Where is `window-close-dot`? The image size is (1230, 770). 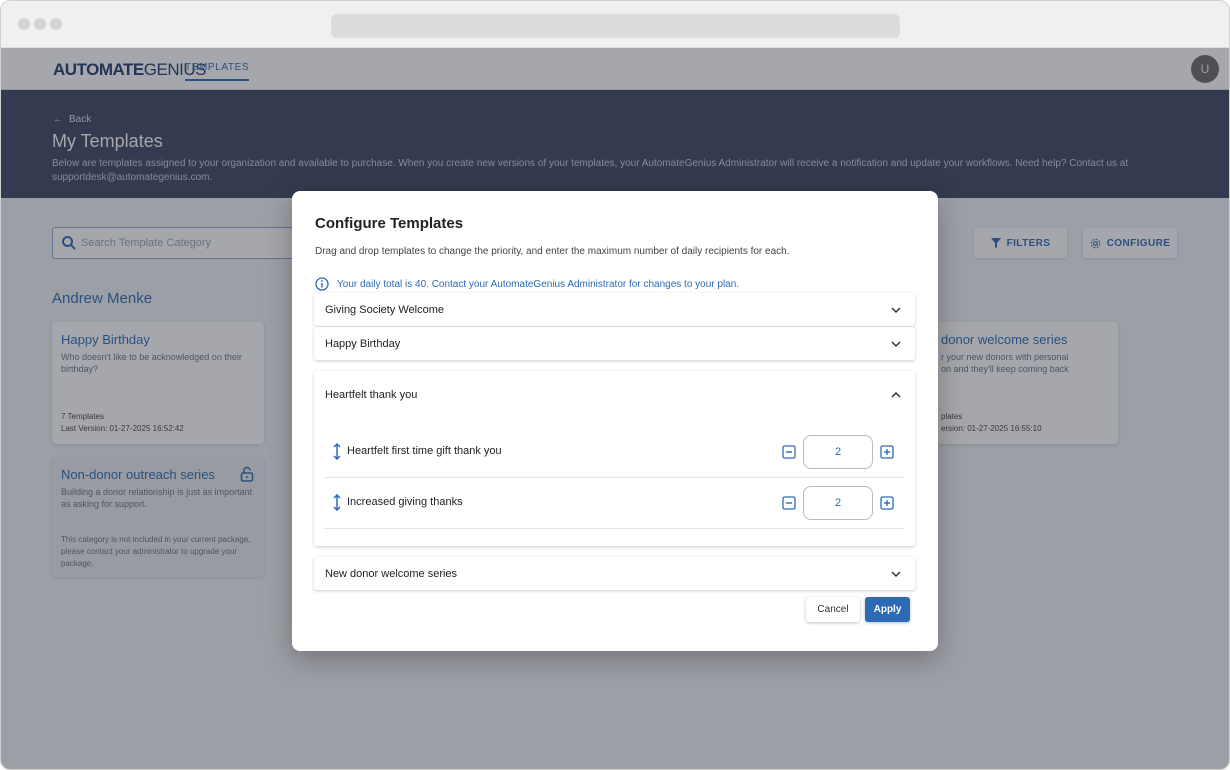 window-close-dot is located at coordinates (24, 24).